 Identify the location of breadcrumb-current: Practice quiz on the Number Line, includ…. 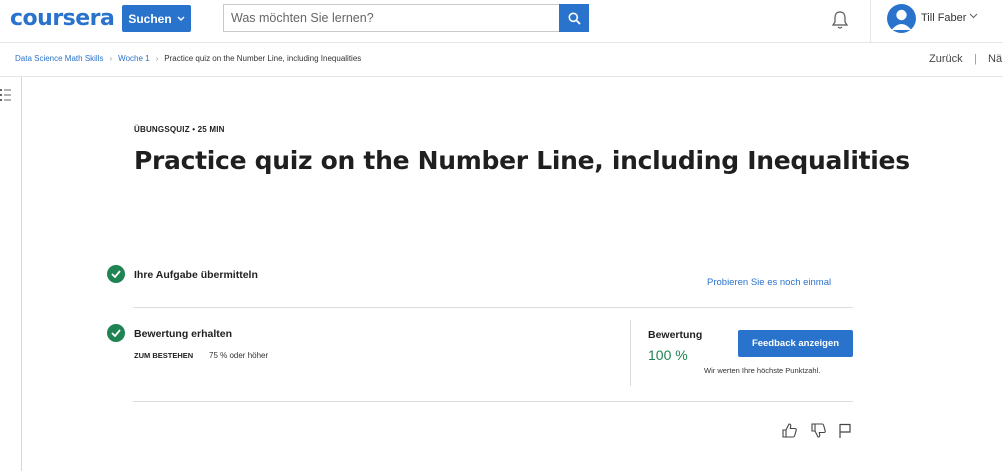
(263, 58).